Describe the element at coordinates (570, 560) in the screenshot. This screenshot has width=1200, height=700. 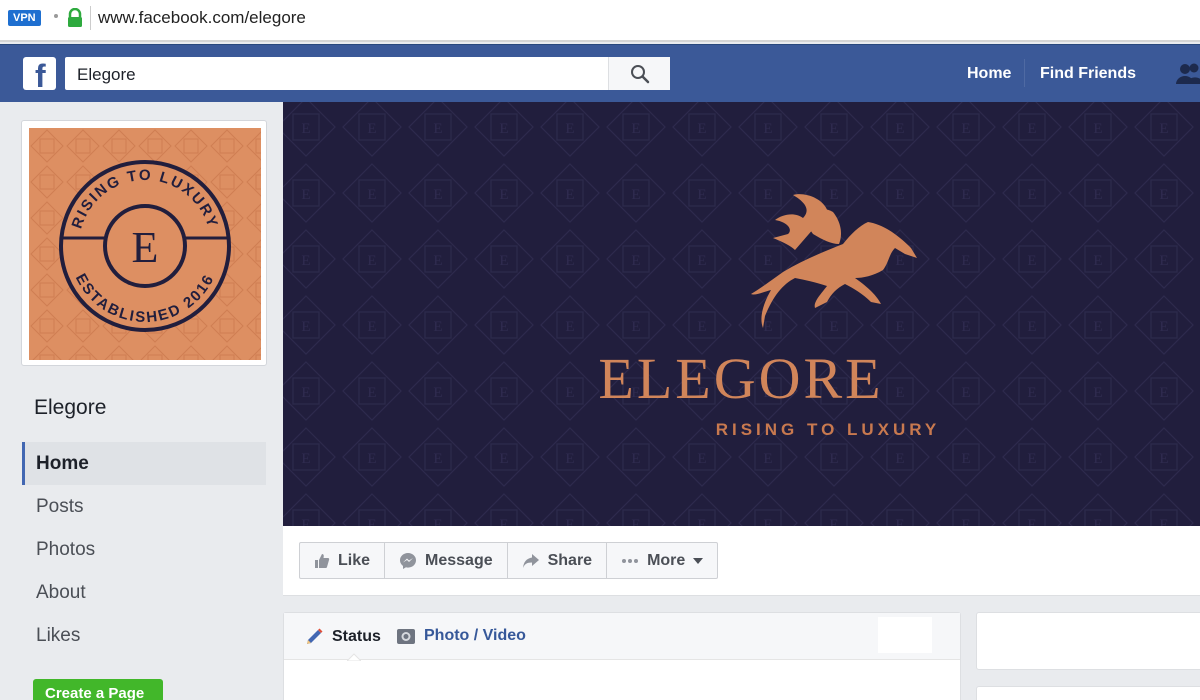
I see `share-label: Share` at that location.